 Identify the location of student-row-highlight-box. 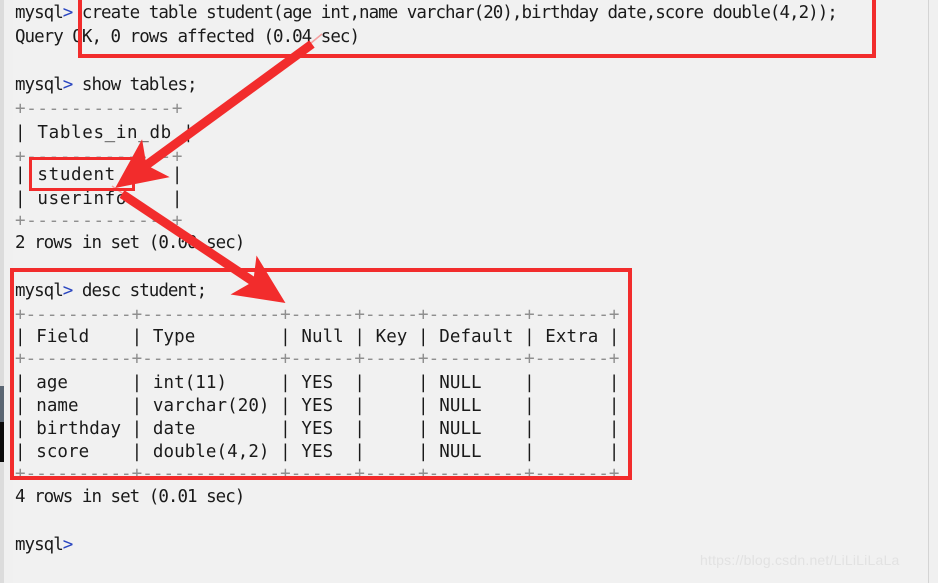
(82, 174).